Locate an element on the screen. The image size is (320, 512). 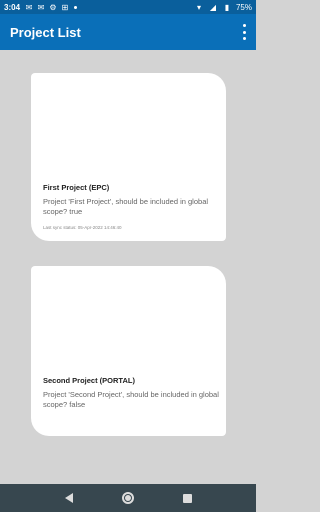
nav-bar is located at coordinates (128, 498).